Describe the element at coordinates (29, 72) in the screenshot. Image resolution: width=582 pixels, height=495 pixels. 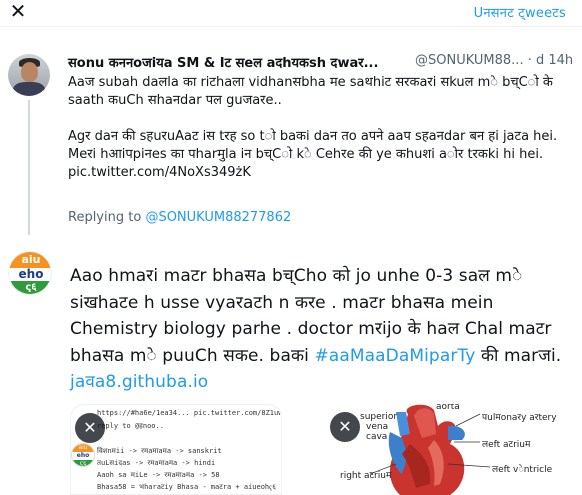
I see `avatar-face` at that location.